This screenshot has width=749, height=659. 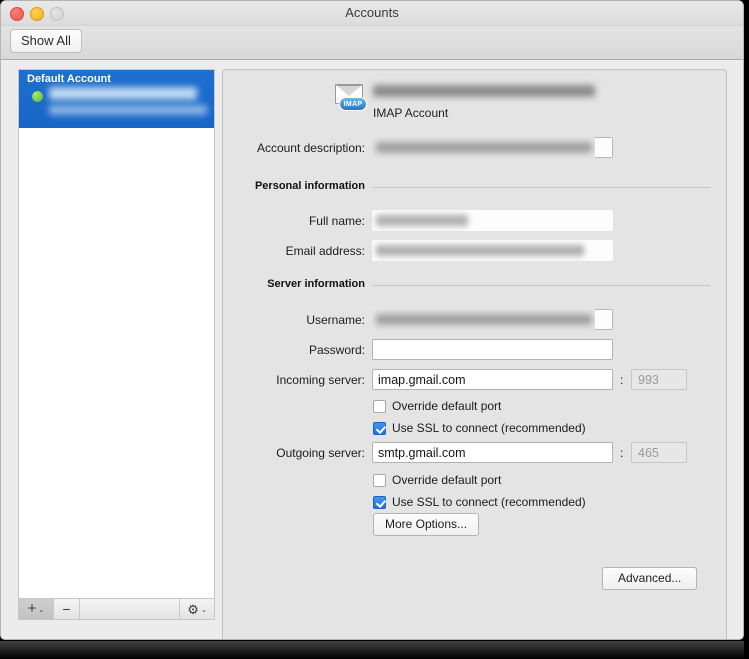 I want to click on outgoing-server-row: Outgoing server: :, so click(x=474, y=453).